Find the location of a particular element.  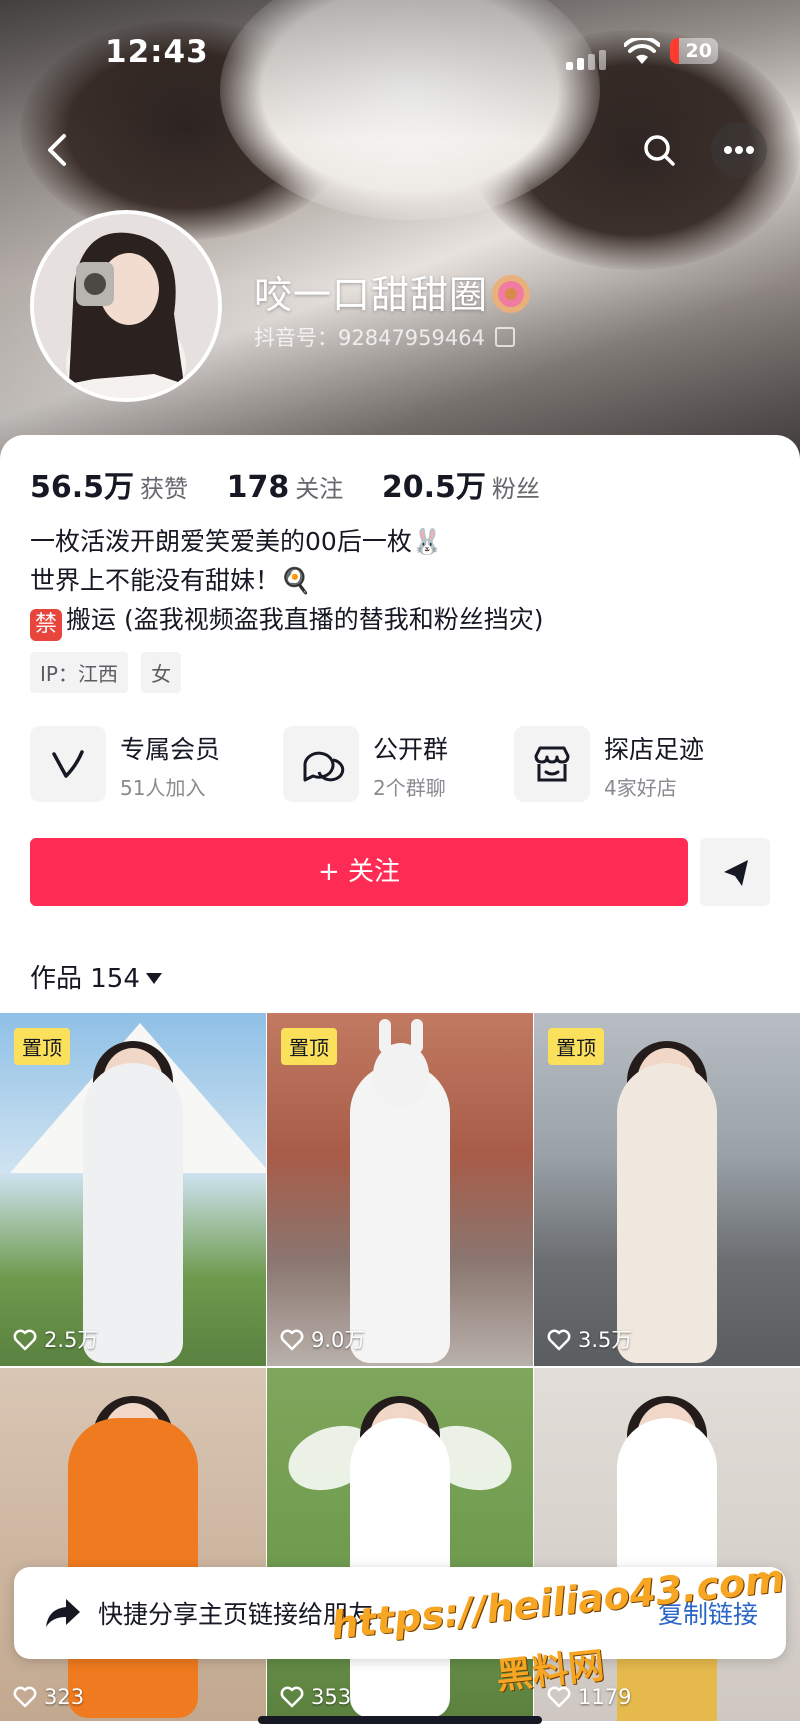

entry-shop-visits: 探店足迹 4家好店 is located at coordinates (624, 764).